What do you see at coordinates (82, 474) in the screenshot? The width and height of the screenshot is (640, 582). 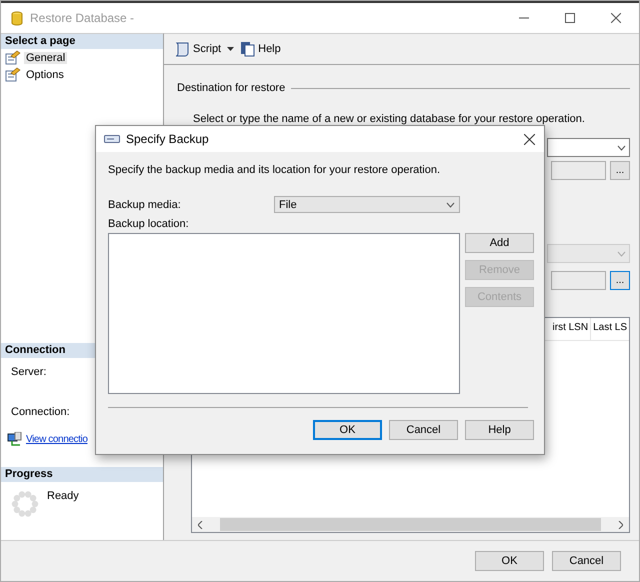 I see `section-header: Progress` at bounding box center [82, 474].